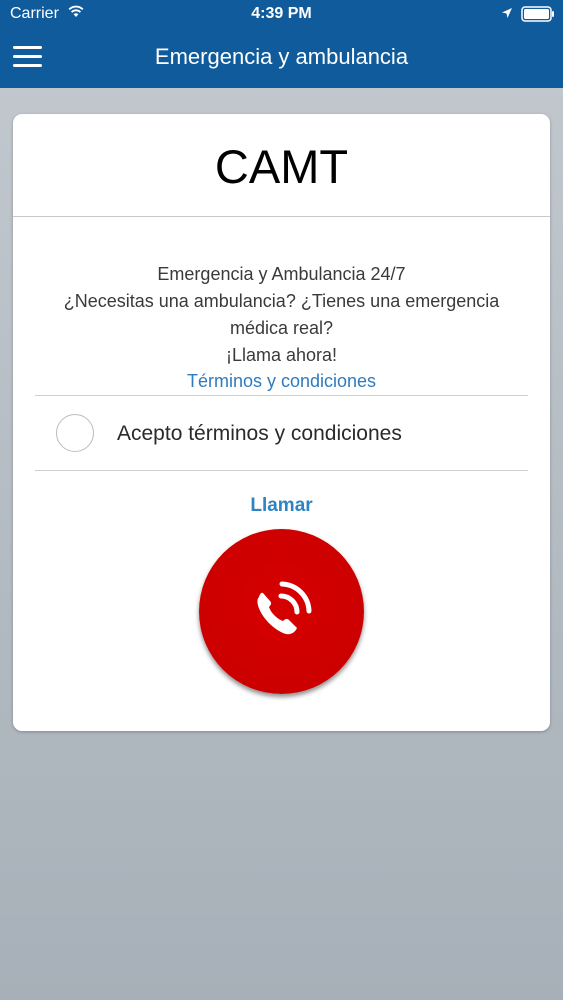 This screenshot has width=563, height=1000. What do you see at coordinates (281, 381) in the screenshot?
I see `terms-link: Términos y condiciones` at bounding box center [281, 381].